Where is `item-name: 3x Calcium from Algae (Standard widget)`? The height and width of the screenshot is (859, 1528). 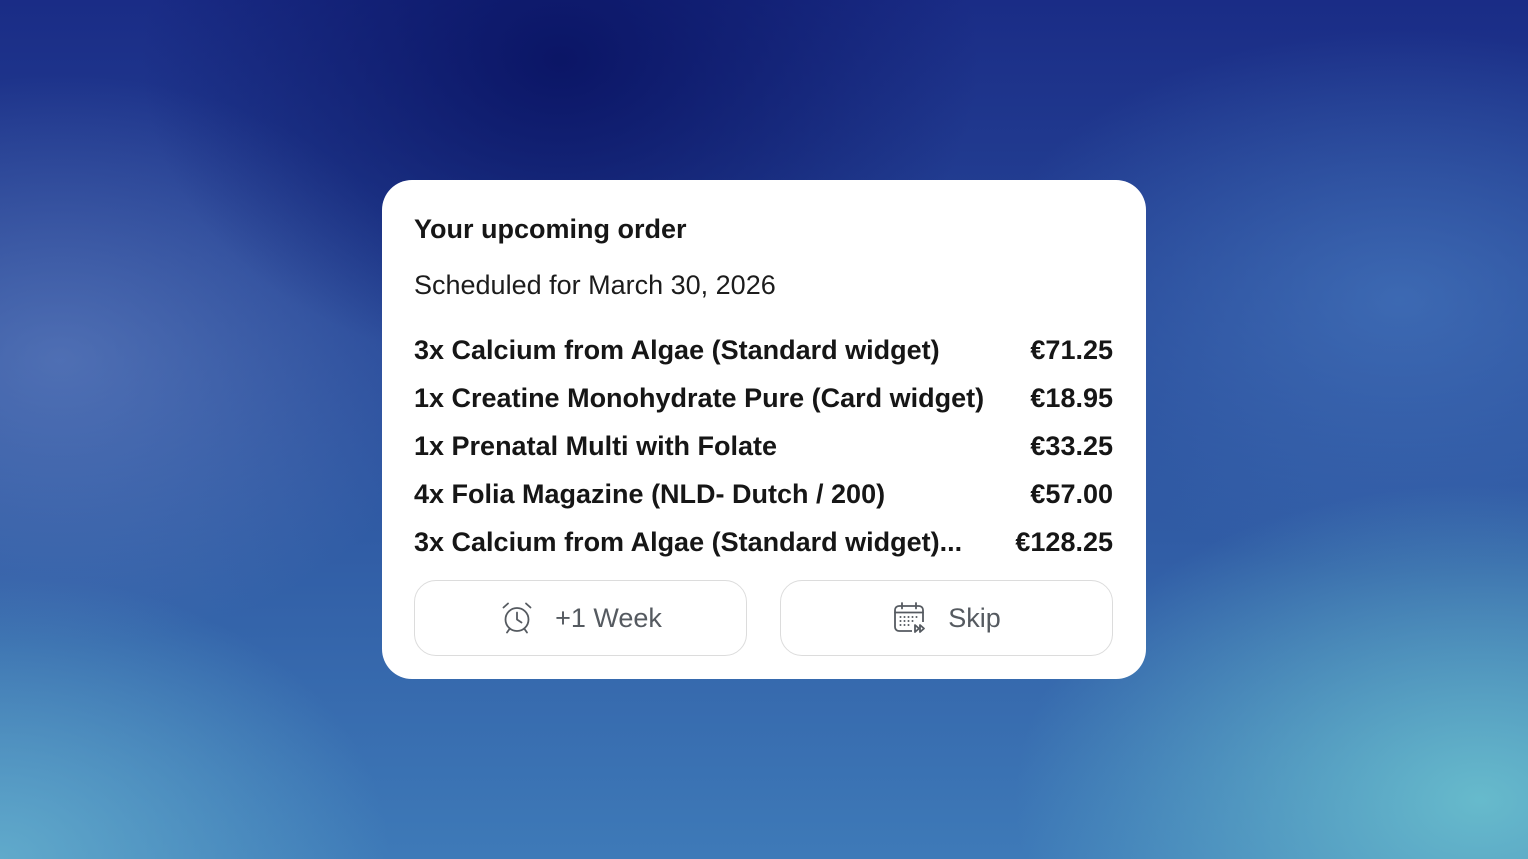 item-name: 3x Calcium from Algae (Standard widget) is located at coordinates (677, 349).